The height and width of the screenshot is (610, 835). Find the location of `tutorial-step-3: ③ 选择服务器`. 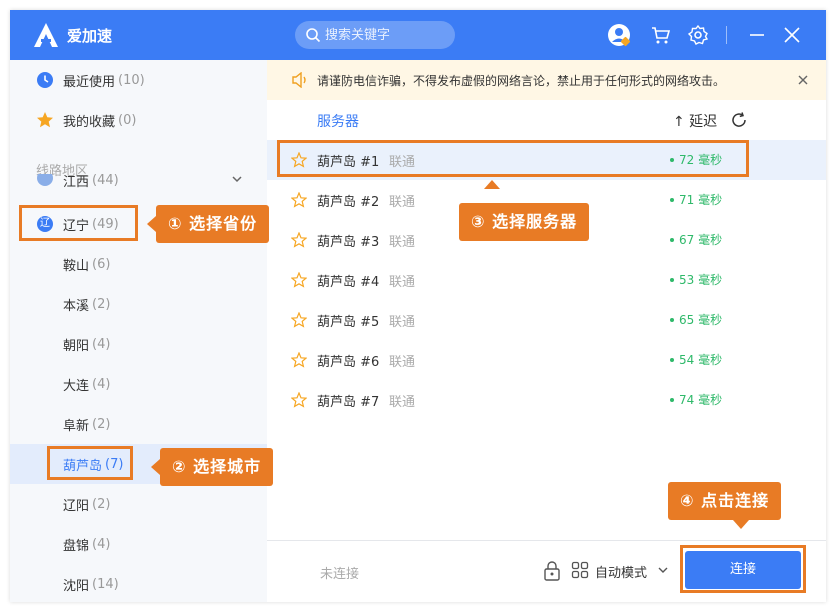

tutorial-step-3: ③ 选择服务器 is located at coordinates (524, 222).